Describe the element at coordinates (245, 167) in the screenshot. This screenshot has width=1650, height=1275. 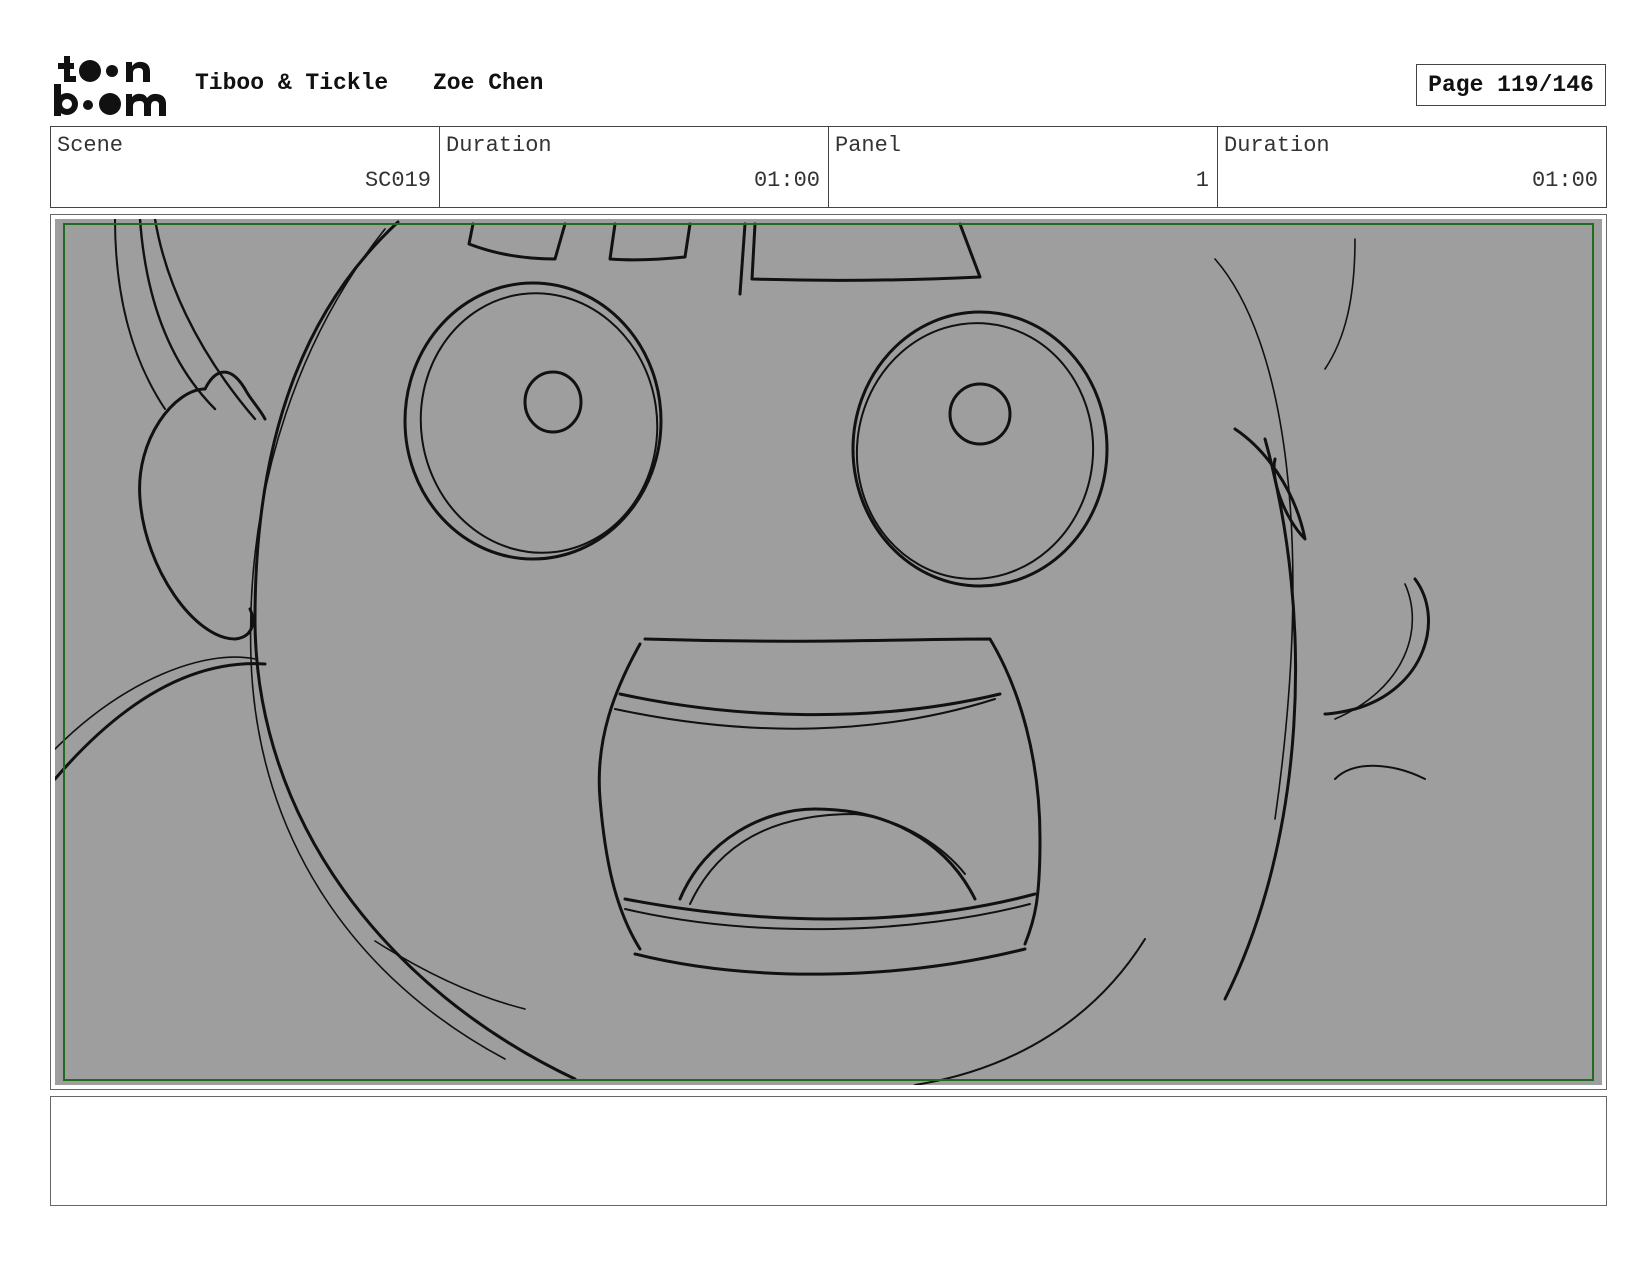
I see `scene-cell: Scene SC019` at that location.